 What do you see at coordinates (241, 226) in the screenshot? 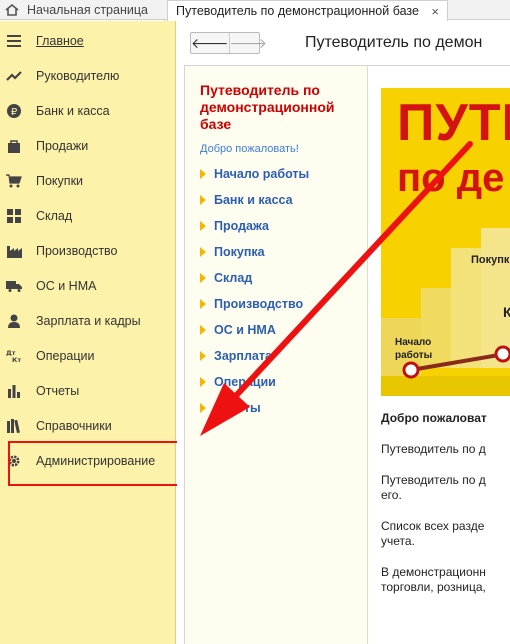
I see `guide-item-label: Продажа` at bounding box center [241, 226].